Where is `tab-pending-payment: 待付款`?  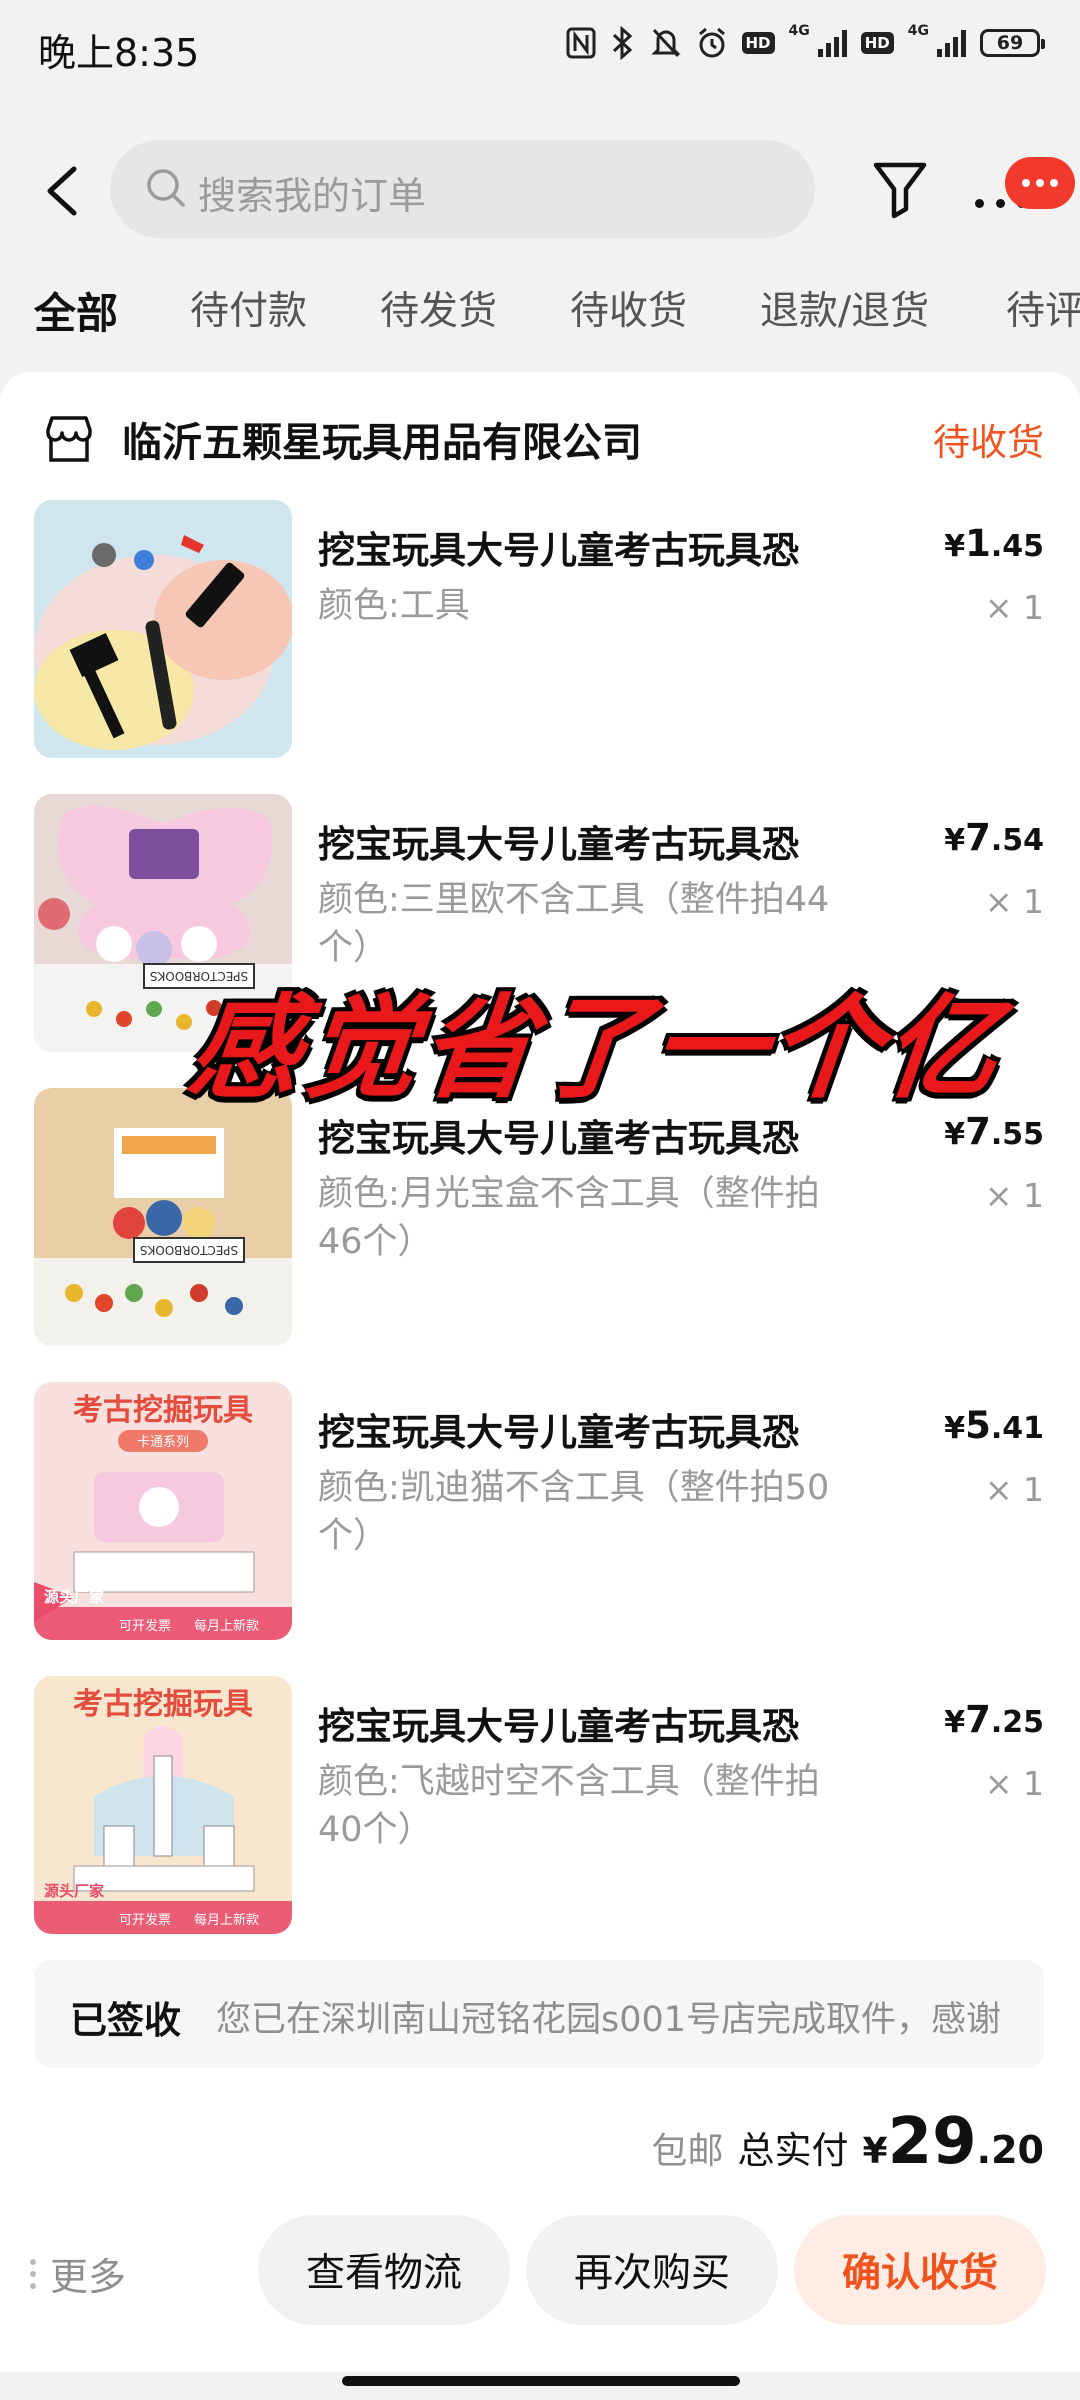 tab-pending-payment: 待付款 is located at coordinates (248, 308).